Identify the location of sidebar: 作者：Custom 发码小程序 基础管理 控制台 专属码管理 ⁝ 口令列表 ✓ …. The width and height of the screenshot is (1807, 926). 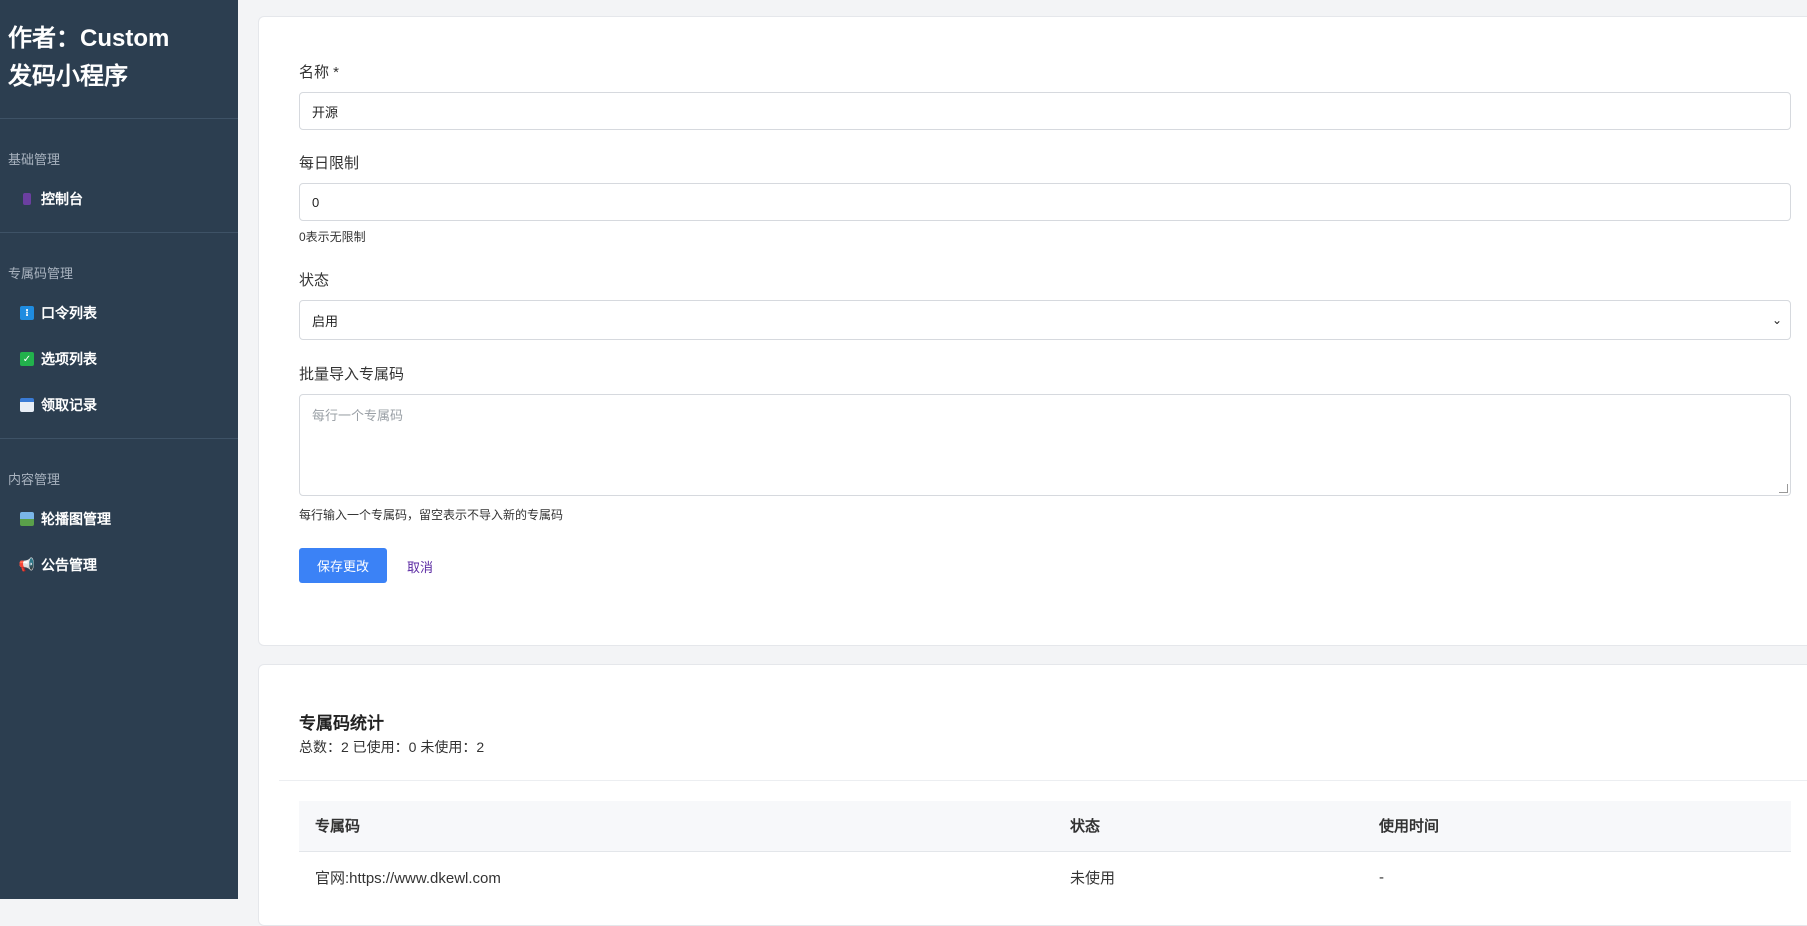
(119, 449).